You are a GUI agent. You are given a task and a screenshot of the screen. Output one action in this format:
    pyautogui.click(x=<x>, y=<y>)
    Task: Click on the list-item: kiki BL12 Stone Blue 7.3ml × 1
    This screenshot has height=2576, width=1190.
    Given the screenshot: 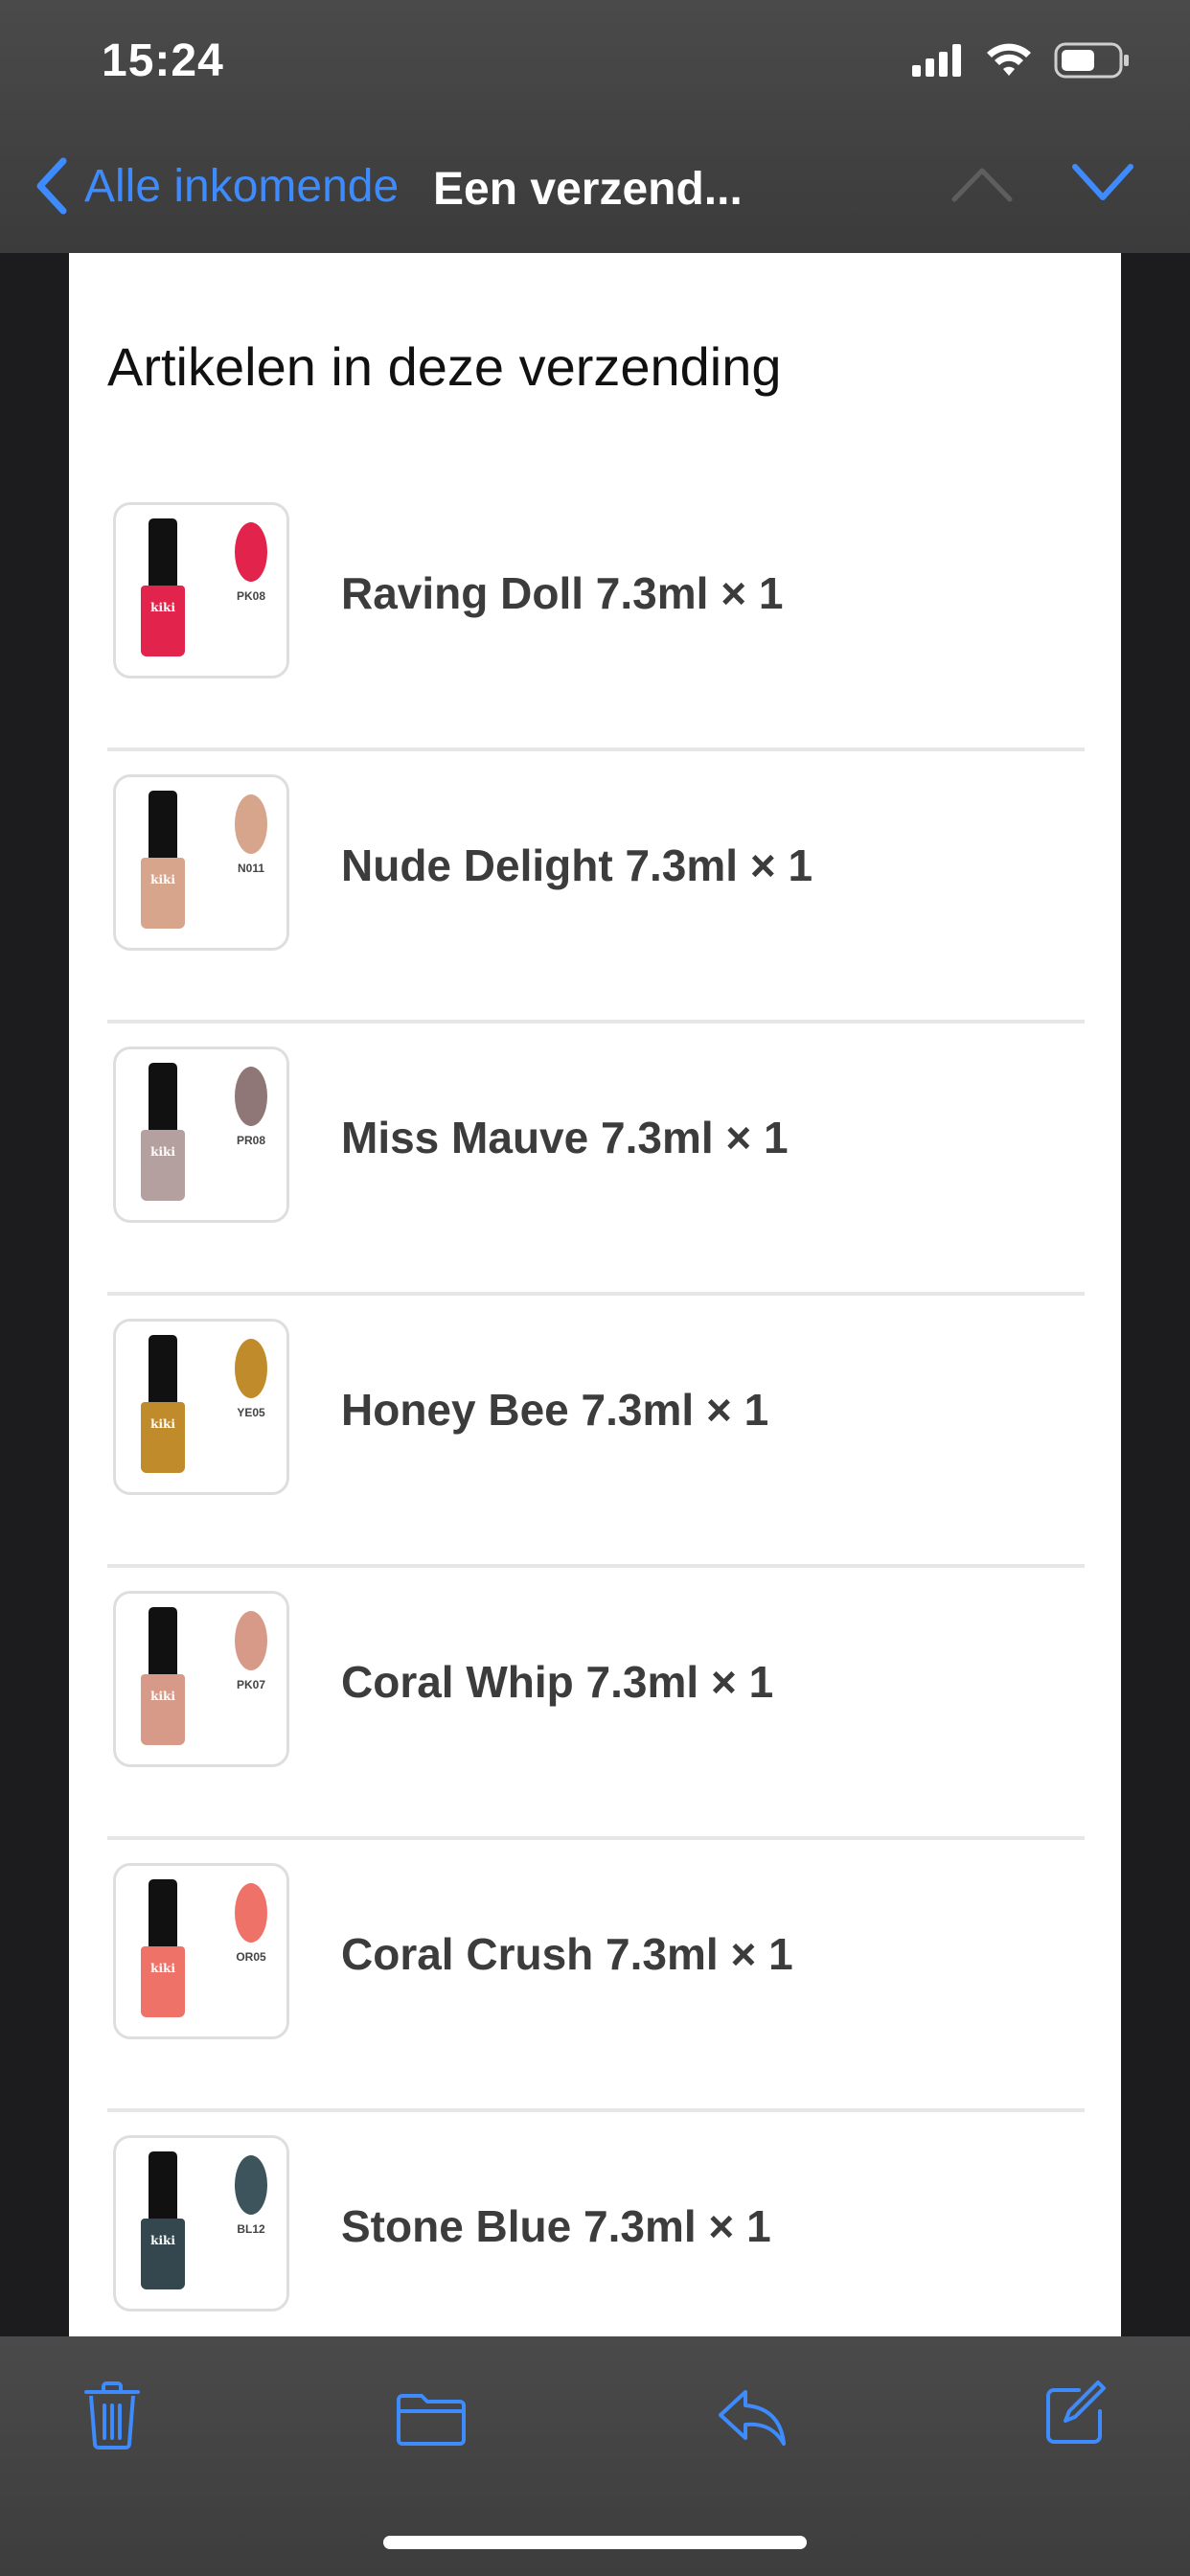 What is the action you would take?
    pyautogui.click(x=596, y=2224)
    